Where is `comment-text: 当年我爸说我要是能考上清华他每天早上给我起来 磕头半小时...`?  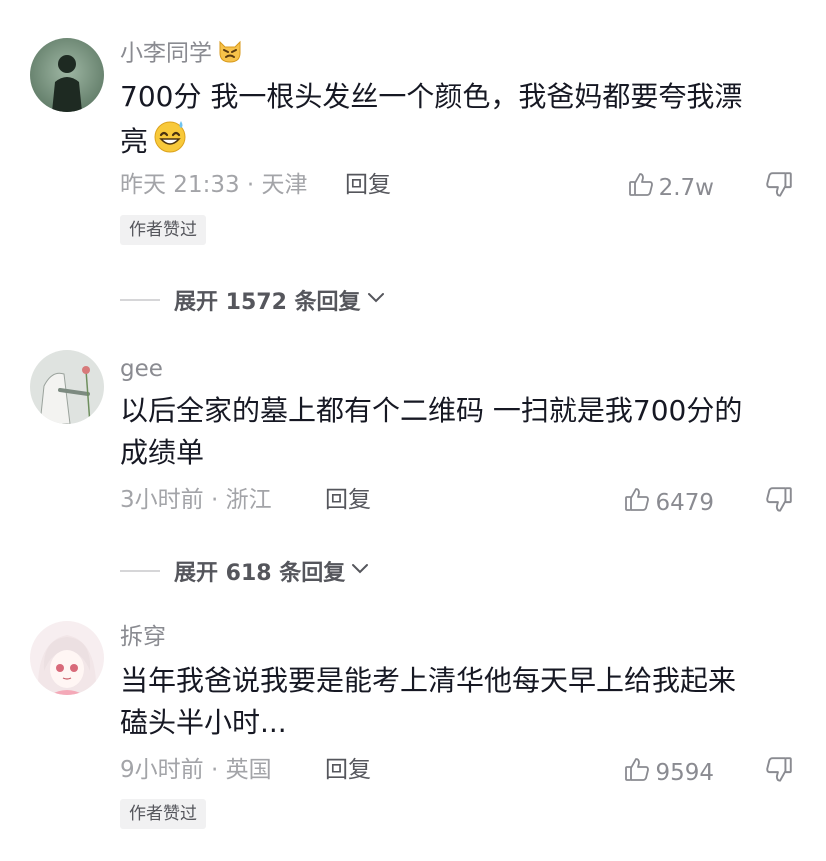 comment-text: 当年我爸说我要是能考上清华他每天早上给我起来 磕头半小时... is located at coordinates (428, 701).